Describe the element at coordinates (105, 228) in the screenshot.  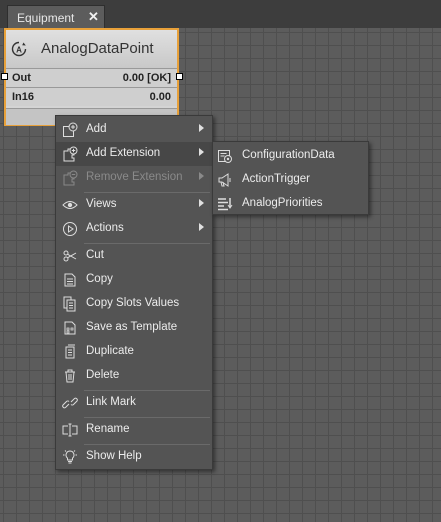
I see `menu-item-label: Actions` at that location.